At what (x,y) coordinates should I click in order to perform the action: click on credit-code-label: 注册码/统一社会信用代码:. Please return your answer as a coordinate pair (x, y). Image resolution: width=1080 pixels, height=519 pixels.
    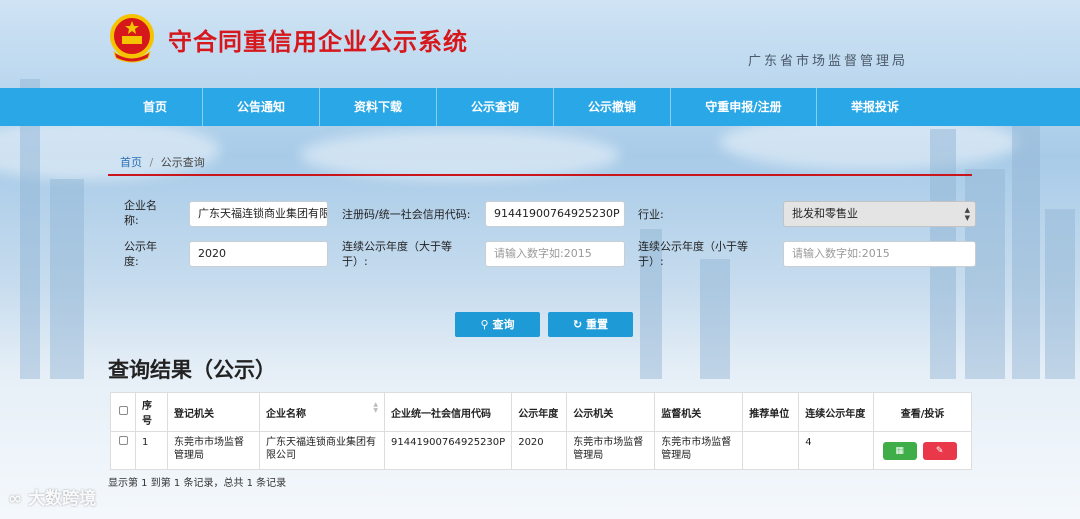
    Looking at the image, I should click on (406, 214).